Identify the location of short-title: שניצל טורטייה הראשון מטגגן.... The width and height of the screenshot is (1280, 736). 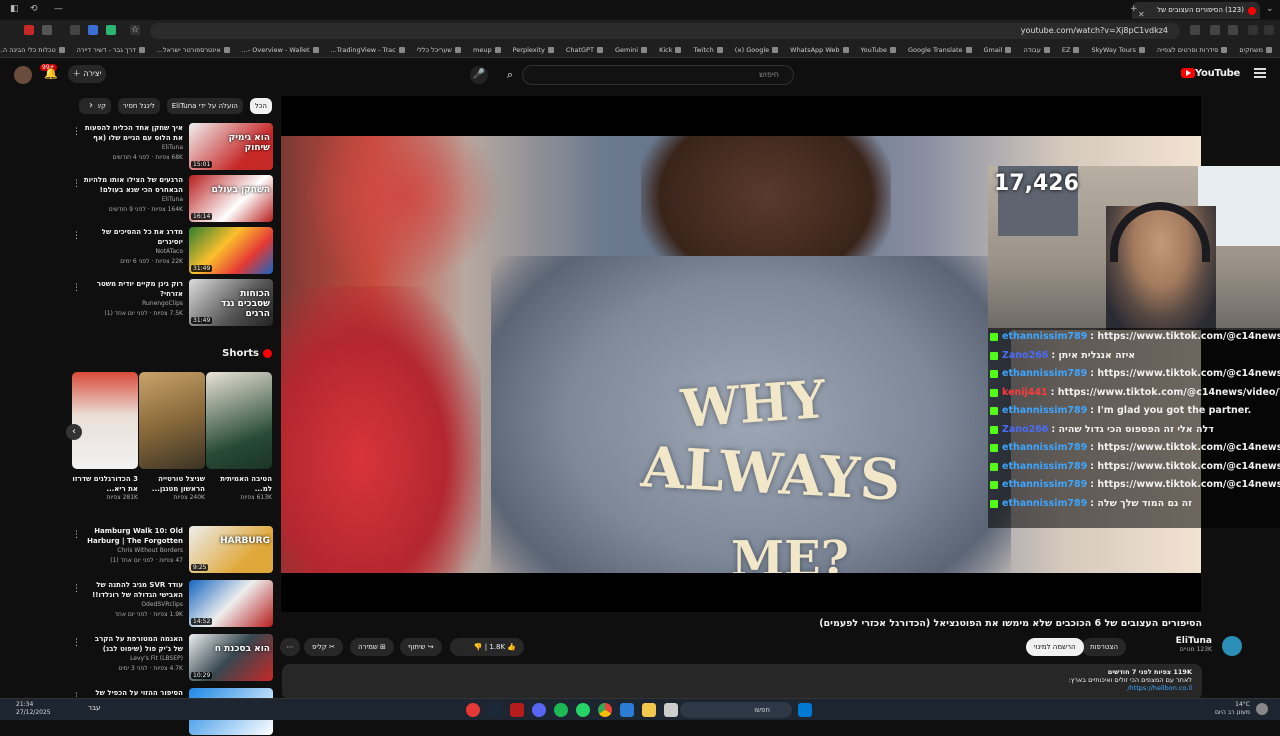
(172, 484).